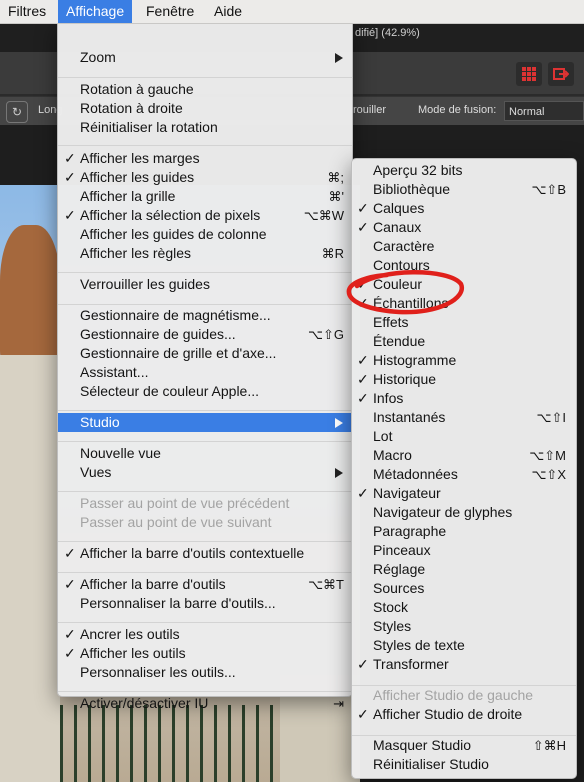 This screenshot has height=782, width=584. I want to click on studio-menu-item-caractere: Caractère, so click(464, 246).